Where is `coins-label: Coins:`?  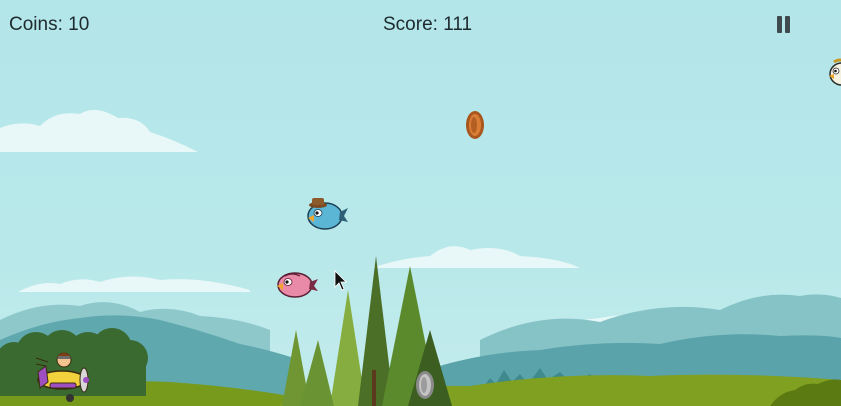
coins-label: Coins: is located at coordinates (36, 24).